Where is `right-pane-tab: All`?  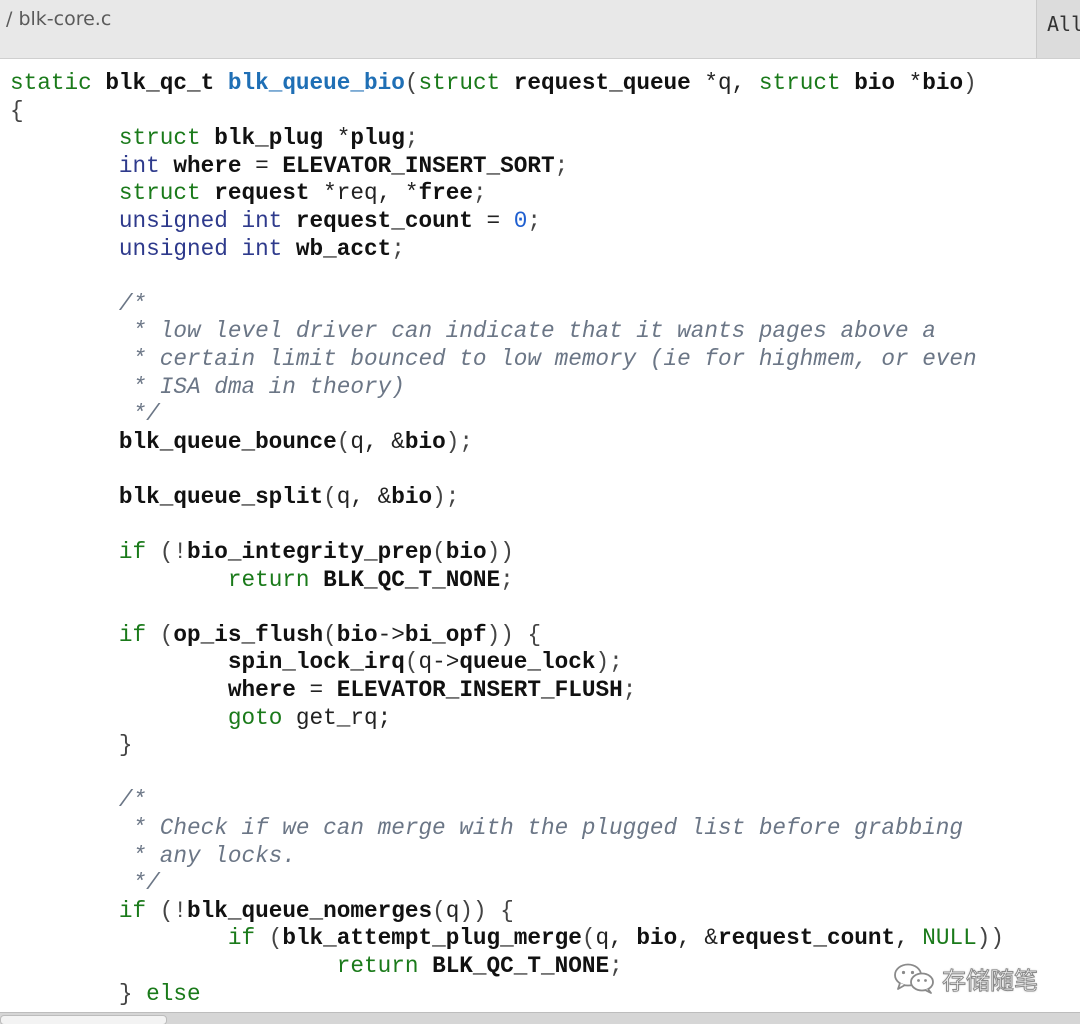 right-pane-tab: All is located at coordinates (1058, 29).